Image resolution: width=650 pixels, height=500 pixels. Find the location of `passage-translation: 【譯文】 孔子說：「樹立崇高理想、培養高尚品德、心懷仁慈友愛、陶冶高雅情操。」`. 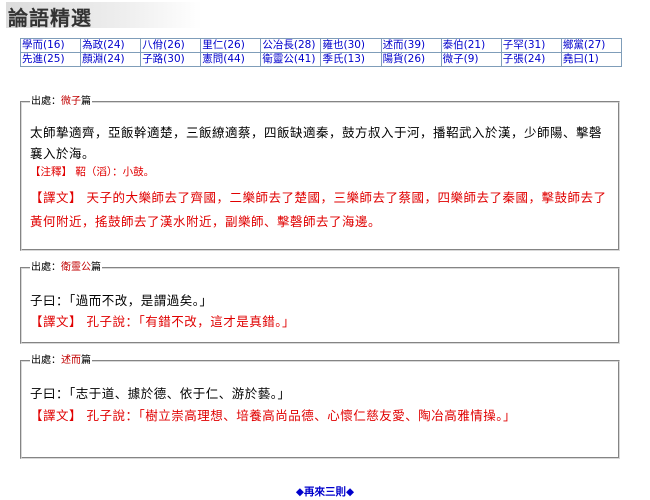

passage-translation: 【譯文】 孔子說：「樹立崇高理想、培養高尚品德、心懷仁慈友愛、陶冶高雅情操。」 is located at coordinates (273, 415).